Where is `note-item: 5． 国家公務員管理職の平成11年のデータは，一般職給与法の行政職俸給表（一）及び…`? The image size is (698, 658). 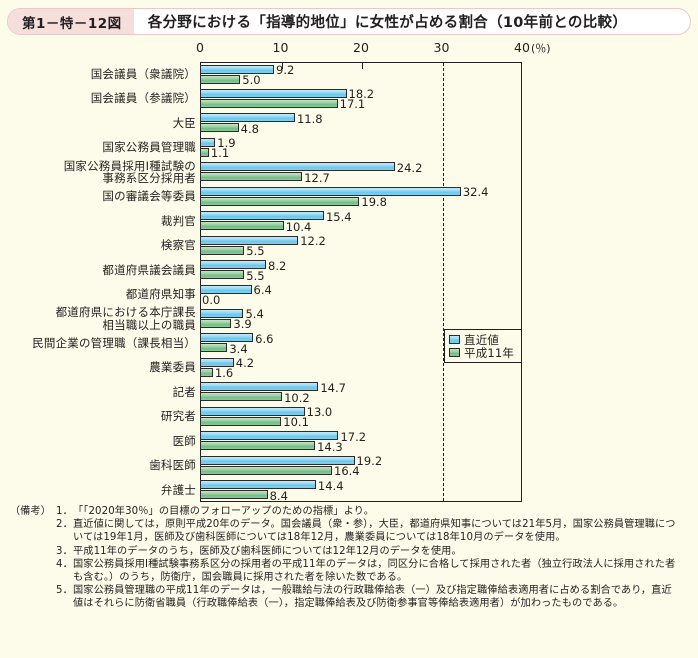 note-item: 5． 国家公務員管理職の平成11年のデータは，一般職給与法の行政職俸給表（一）及び… is located at coordinates (366, 597).